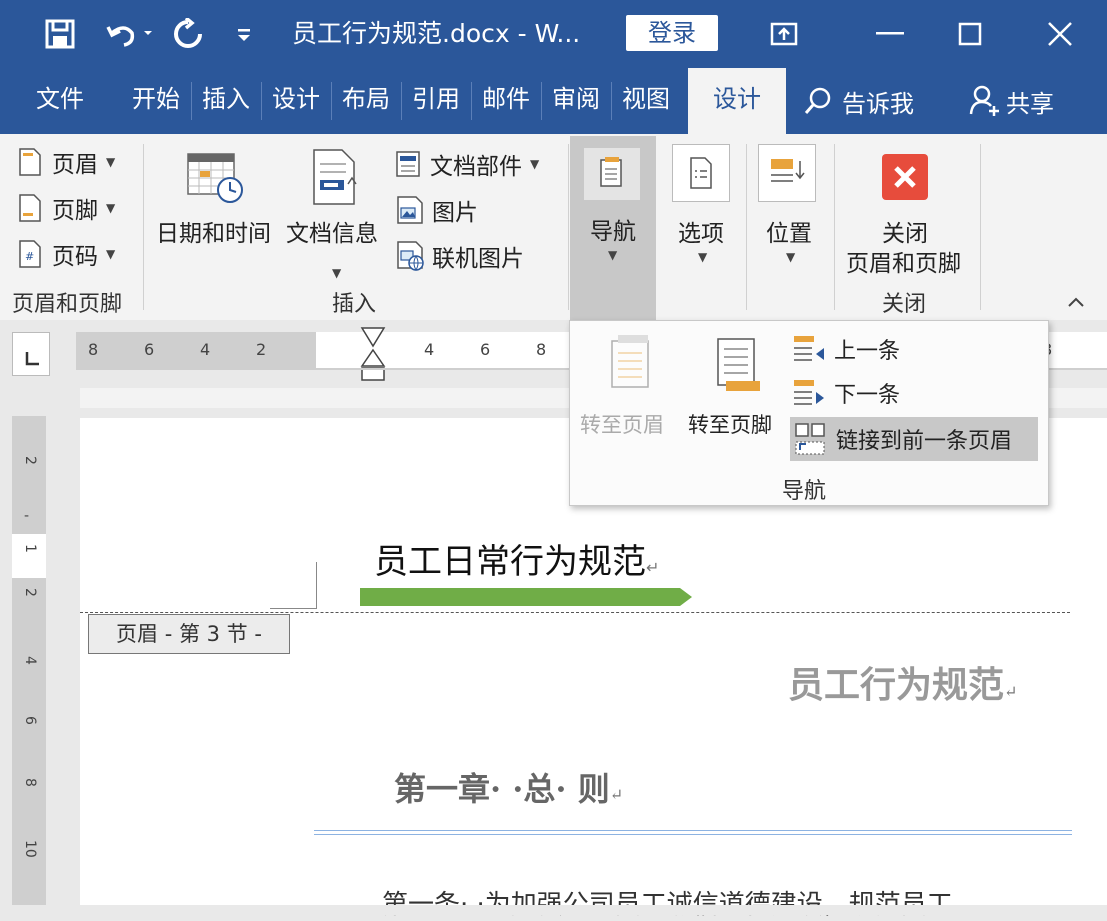 Image resolution: width=1107 pixels, height=921 pixels. Describe the element at coordinates (809, 413) in the screenshot. I see `navigation-dropdown: 转至页眉 转至页脚 上一条 下一条 链接到前一条页眉 导航` at that location.